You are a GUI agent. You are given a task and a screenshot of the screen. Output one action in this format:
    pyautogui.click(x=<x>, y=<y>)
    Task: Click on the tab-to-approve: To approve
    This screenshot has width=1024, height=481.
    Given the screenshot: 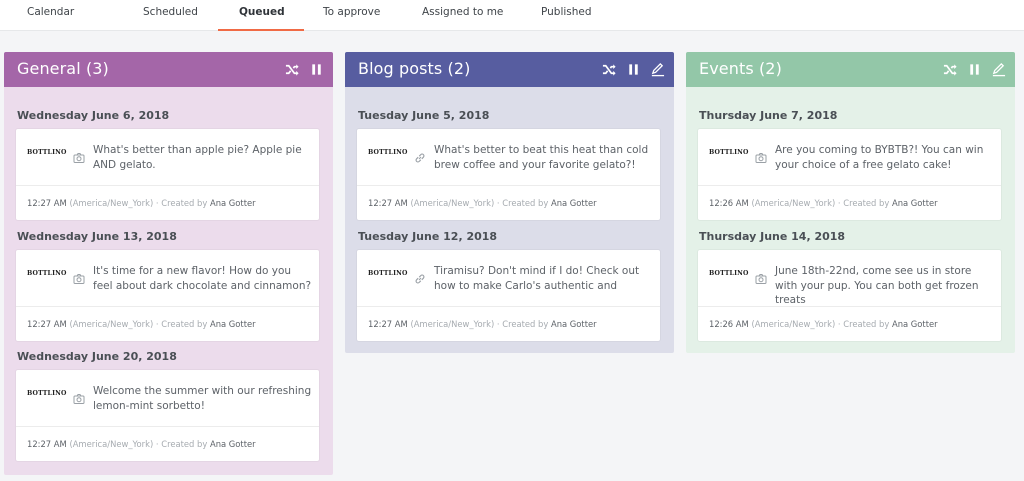 What is the action you would take?
    pyautogui.click(x=351, y=15)
    